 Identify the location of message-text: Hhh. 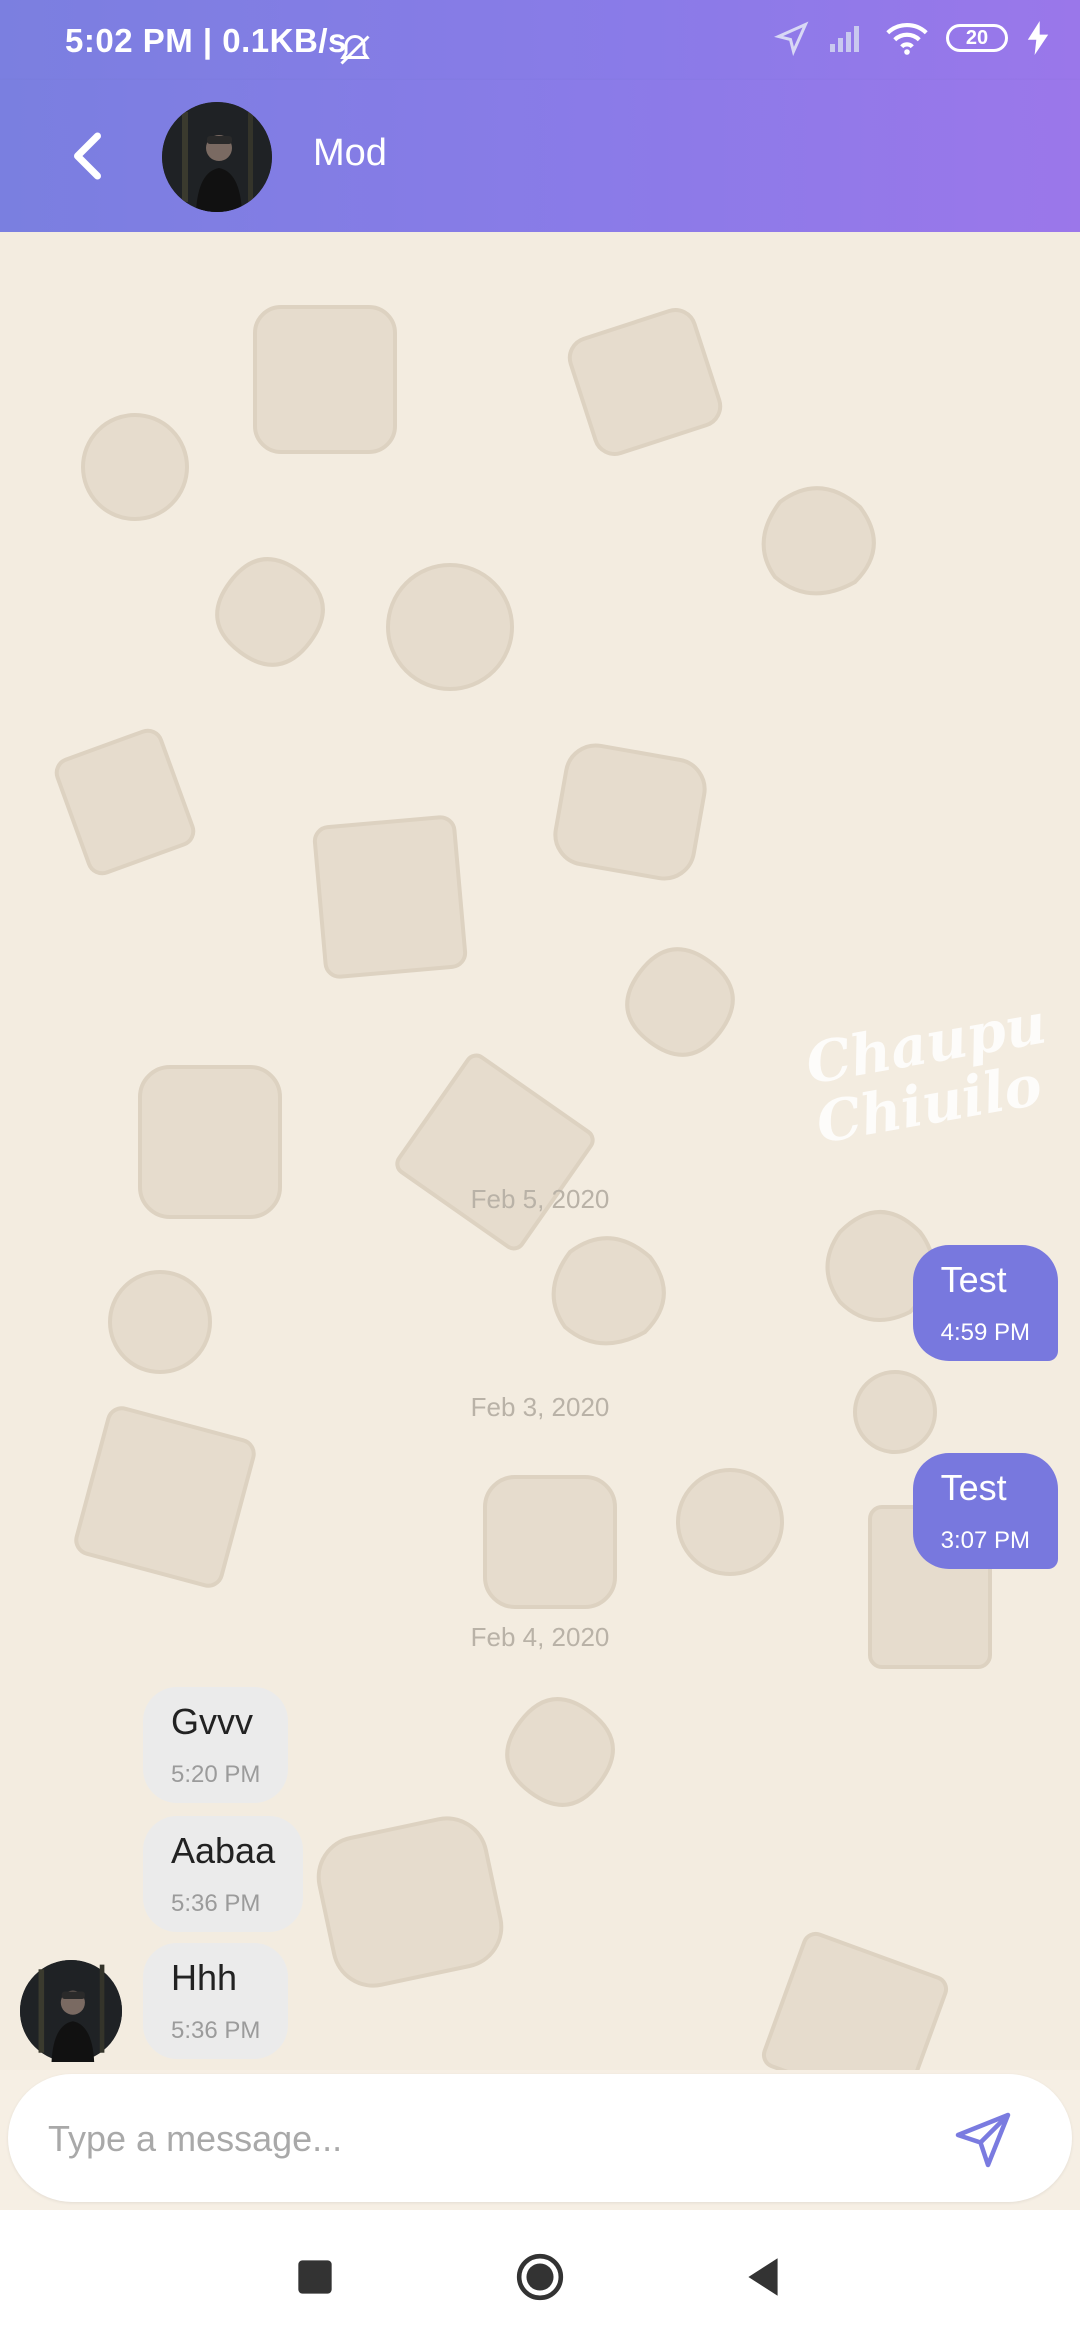
(204, 1977).